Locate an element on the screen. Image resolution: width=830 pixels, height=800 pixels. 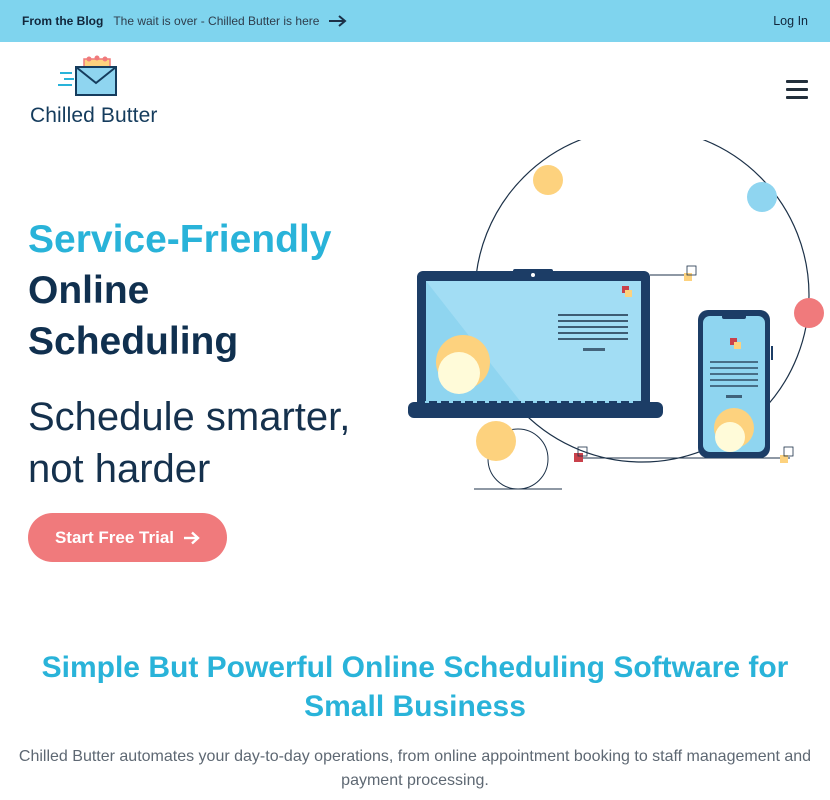
orbit-dot-blue is located at coordinates (762, 197).